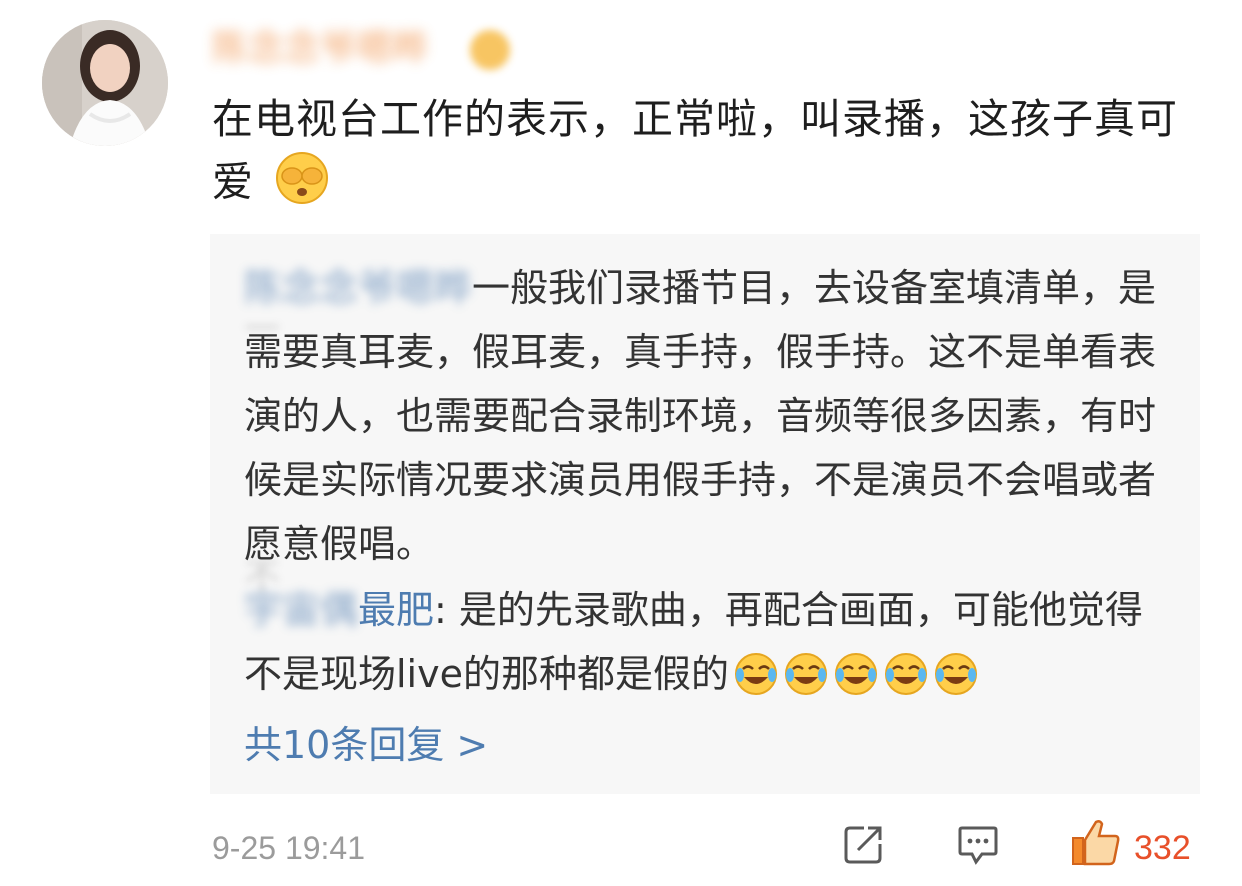 The height and width of the screenshot is (886, 1242). I want to click on comment-icon, so click(978, 845).